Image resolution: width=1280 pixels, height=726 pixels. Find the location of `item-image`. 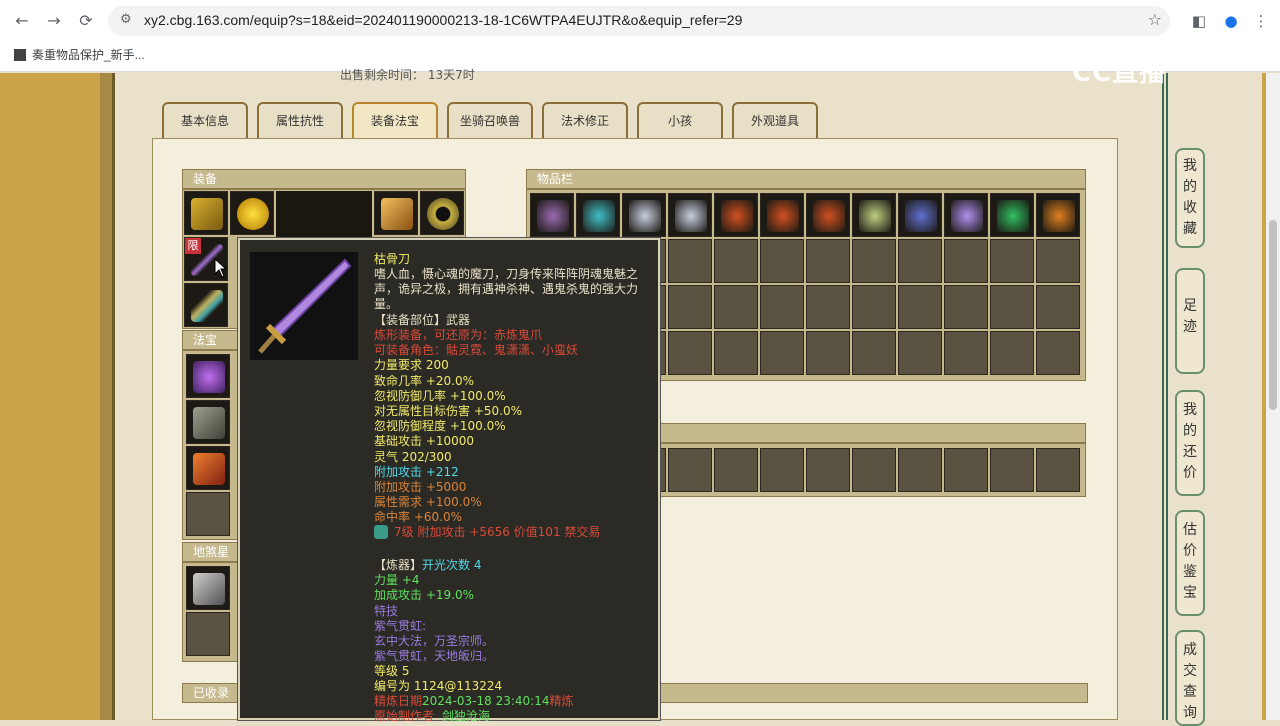

item-image is located at coordinates (304, 306).